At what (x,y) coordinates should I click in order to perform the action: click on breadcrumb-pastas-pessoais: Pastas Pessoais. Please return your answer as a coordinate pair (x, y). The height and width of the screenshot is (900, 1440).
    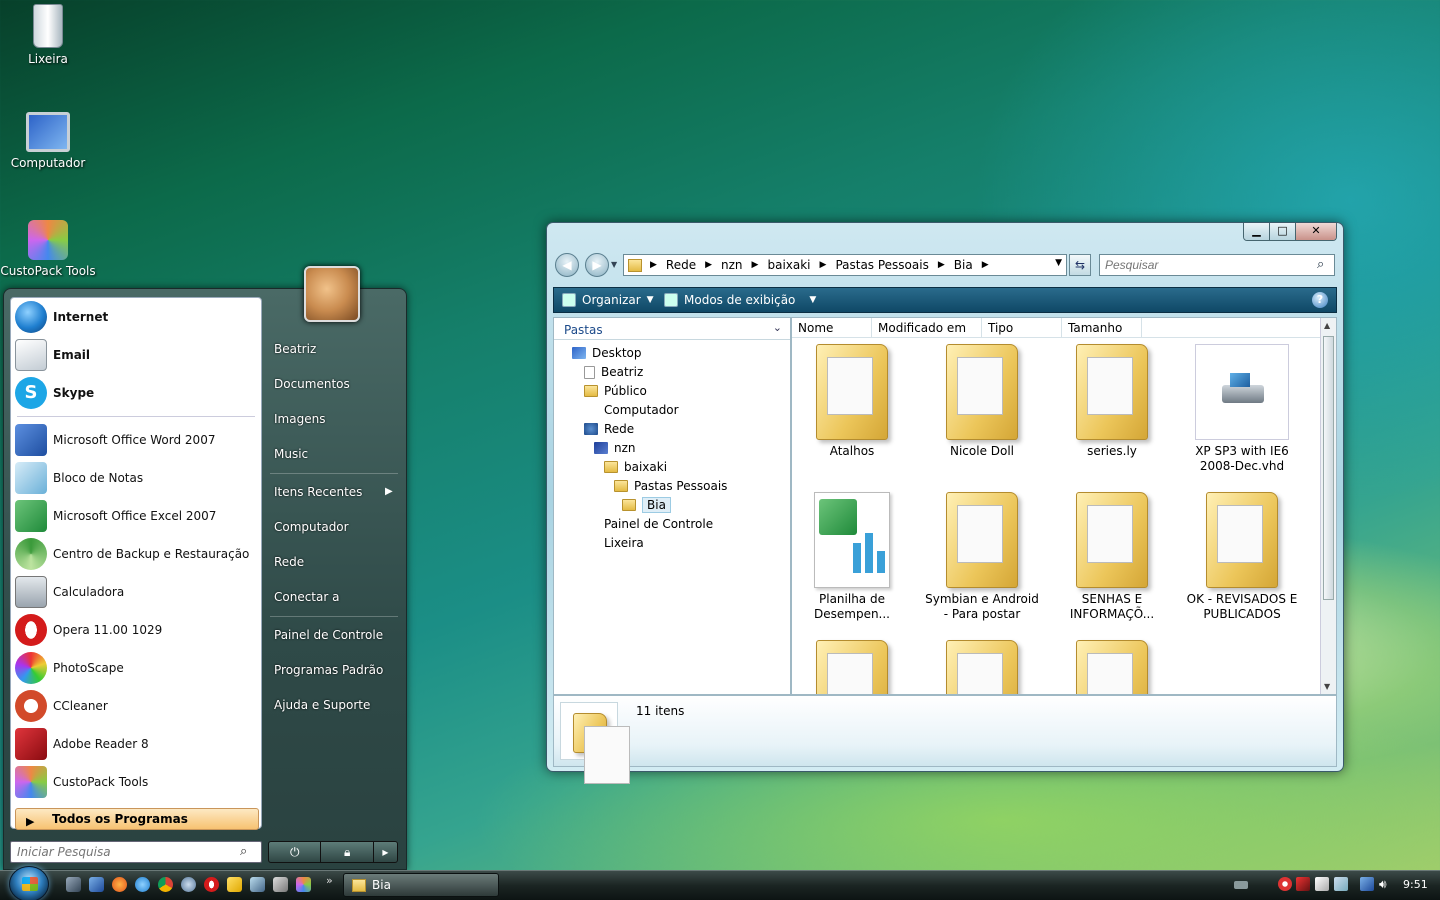
    Looking at the image, I should click on (881, 265).